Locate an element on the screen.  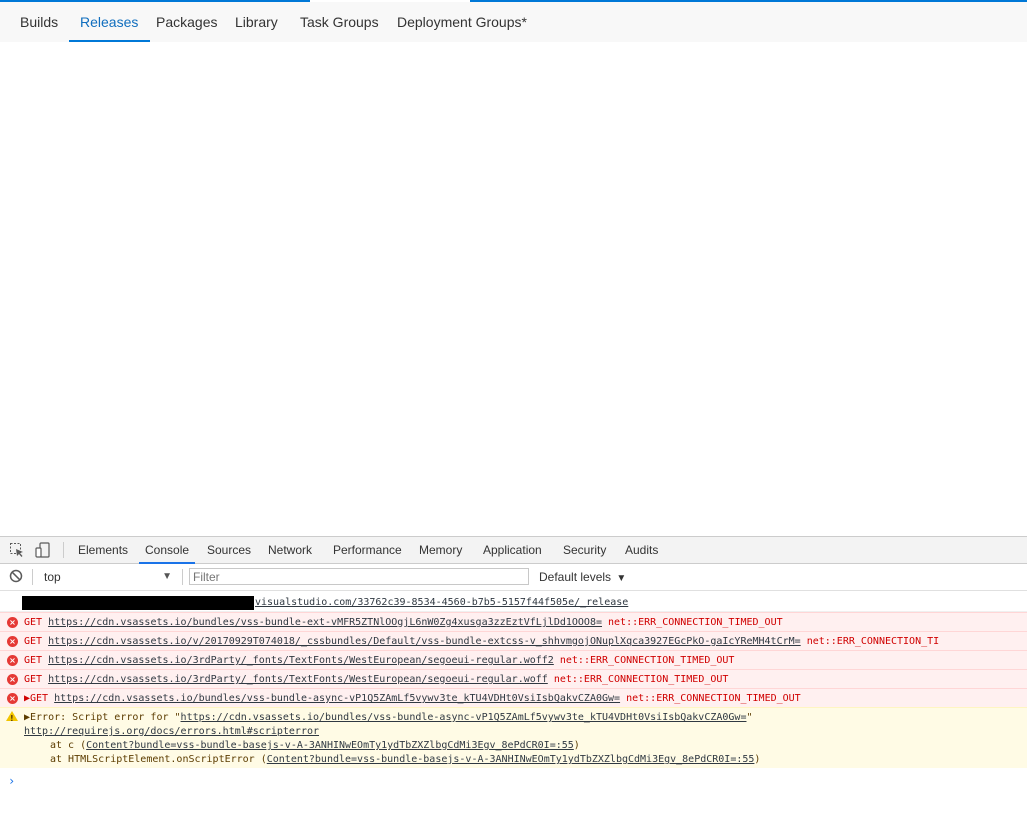
tab-console: Console is located at coordinates (167, 550).